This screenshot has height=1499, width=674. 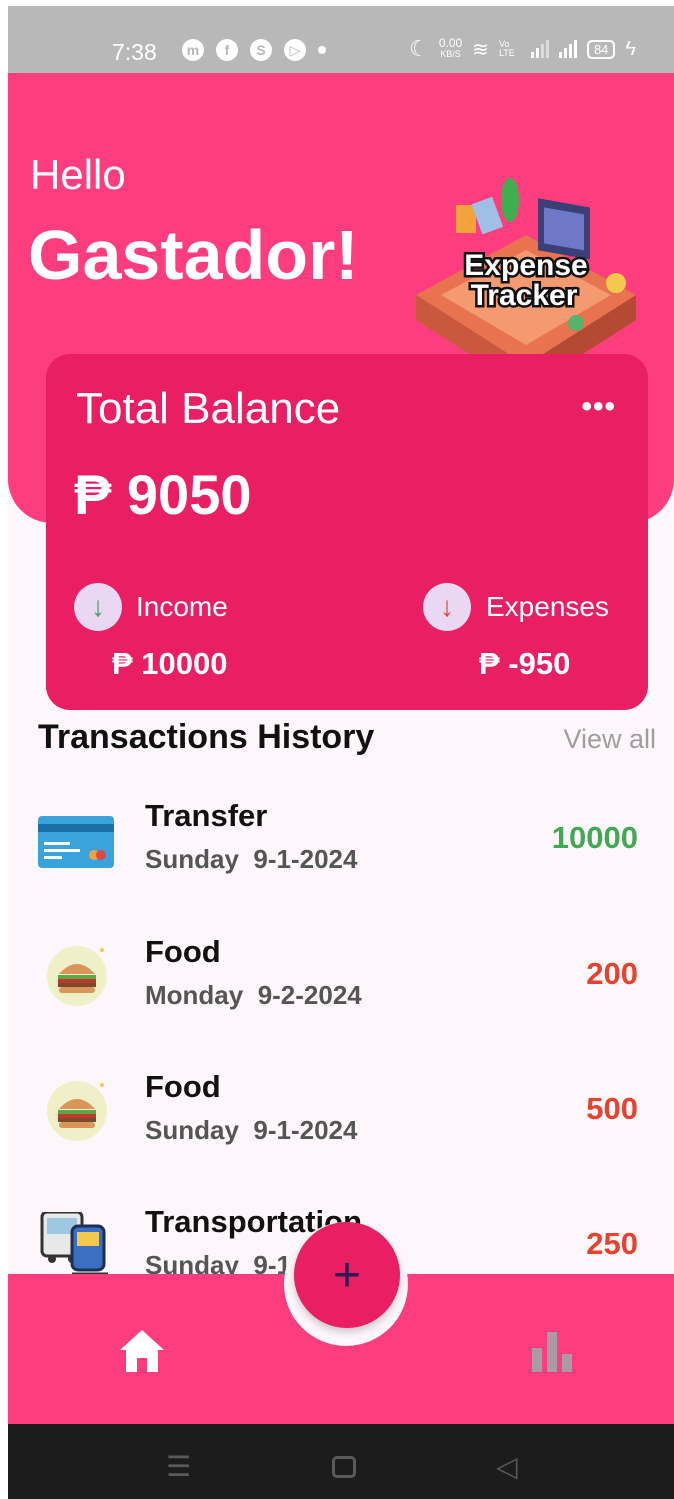 I want to click on transaction-amount: 10000, so click(x=594, y=837).